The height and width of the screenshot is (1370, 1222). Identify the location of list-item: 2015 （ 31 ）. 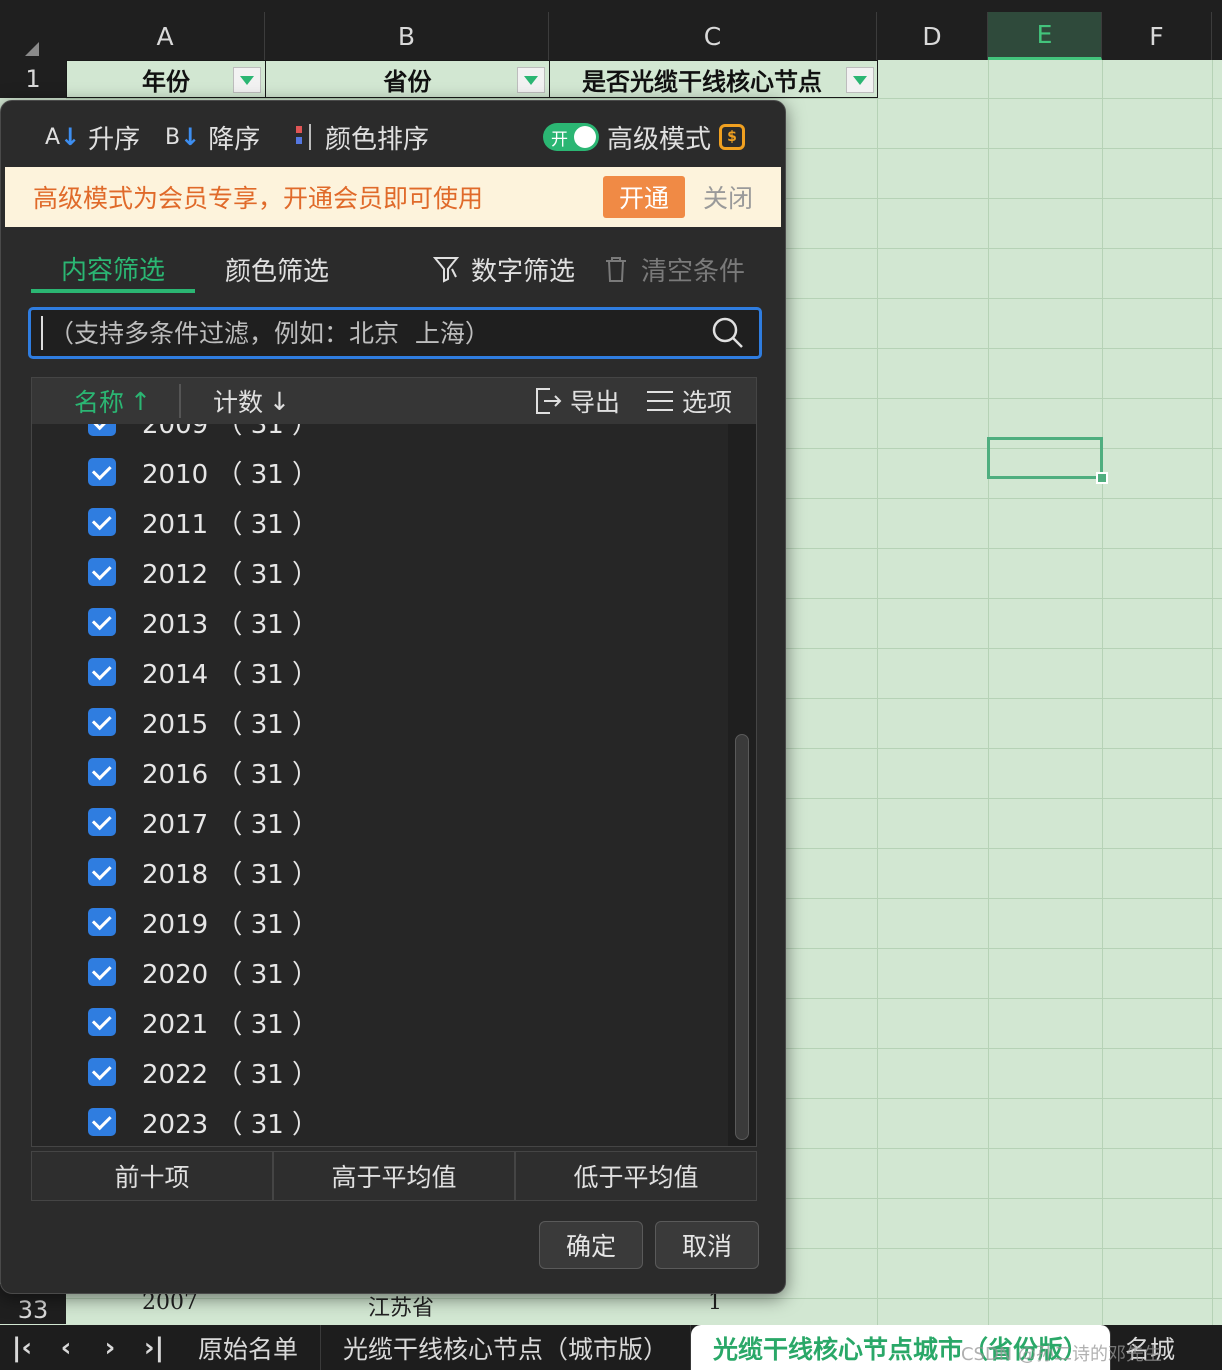
(203, 722).